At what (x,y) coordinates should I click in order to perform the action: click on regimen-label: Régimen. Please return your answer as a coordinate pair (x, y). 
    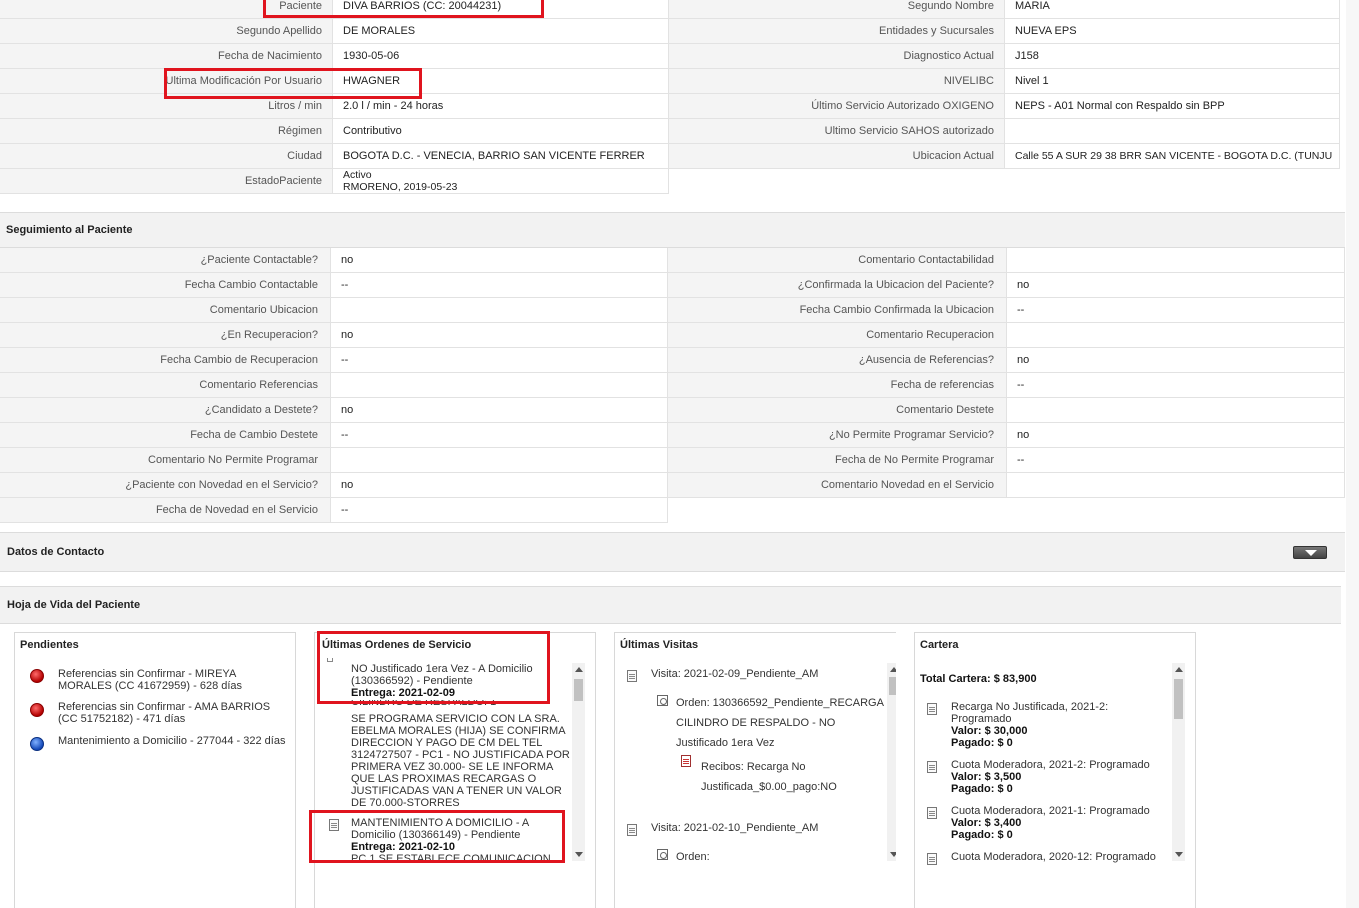
    Looking at the image, I should click on (166, 131).